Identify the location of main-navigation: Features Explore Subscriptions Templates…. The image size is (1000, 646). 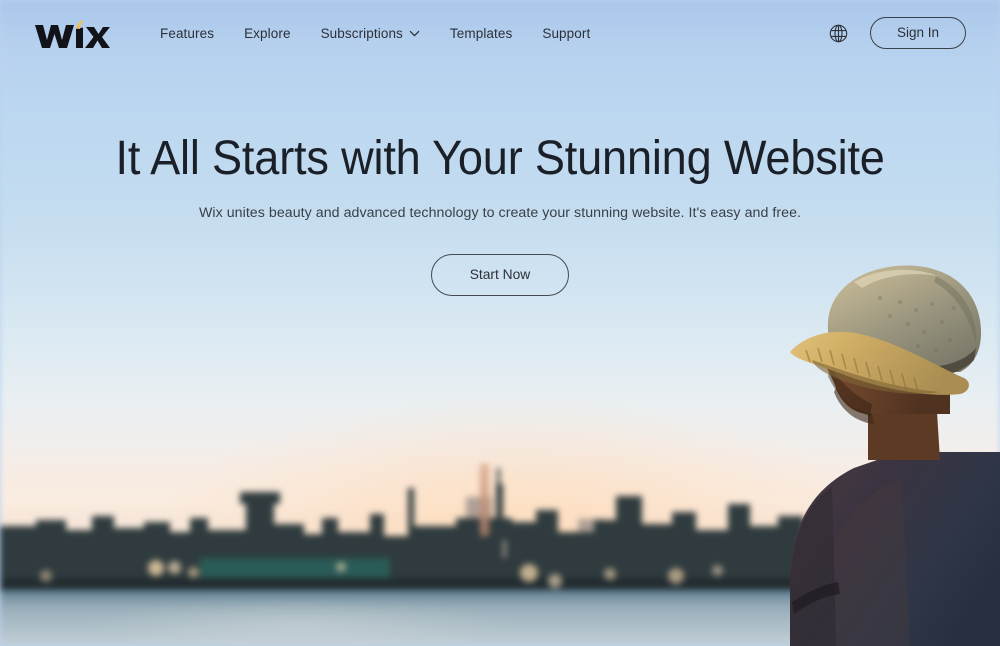
(375, 33).